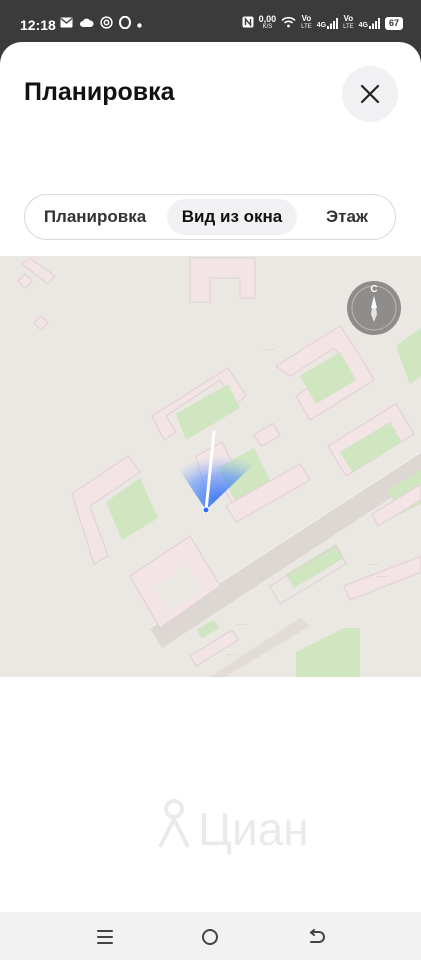 Image resolution: width=421 pixels, height=960 pixels. What do you see at coordinates (363, 25) in the screenshot?
I see `signal-2-label: 4G` at bounding box center [363, 25].